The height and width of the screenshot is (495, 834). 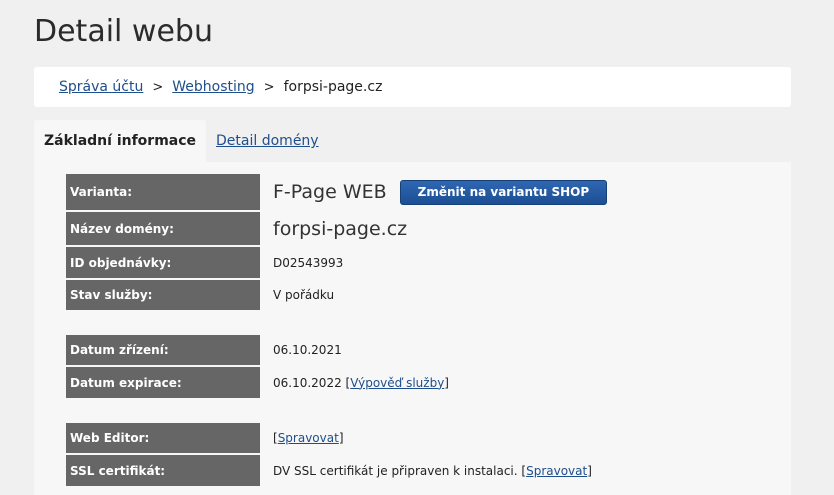 I want to click on ssl-manage-link: Spravovat, so click(x=556, y=471).